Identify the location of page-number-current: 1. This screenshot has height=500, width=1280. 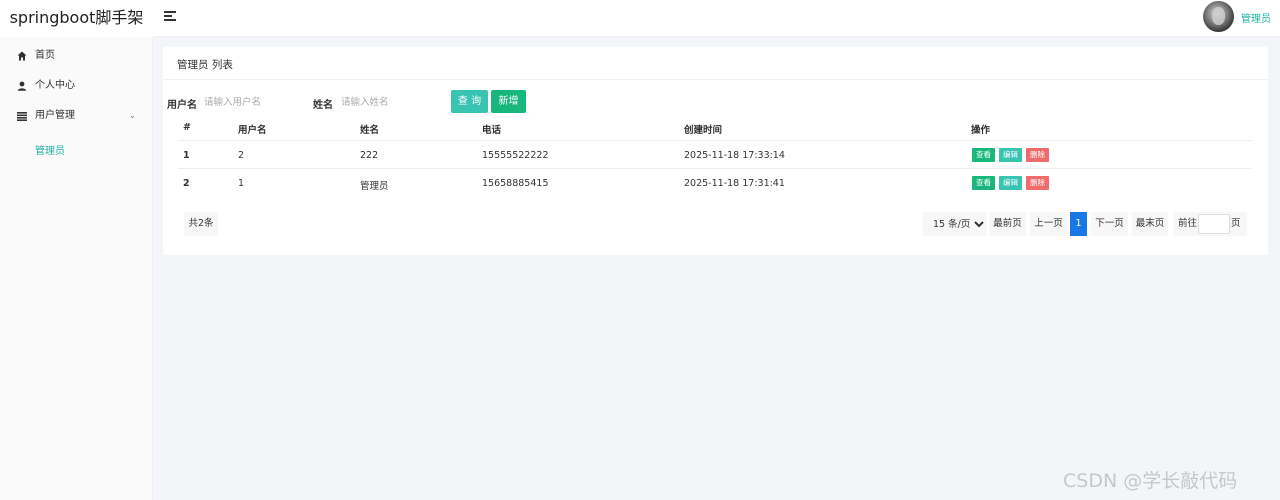
(1078, 224).